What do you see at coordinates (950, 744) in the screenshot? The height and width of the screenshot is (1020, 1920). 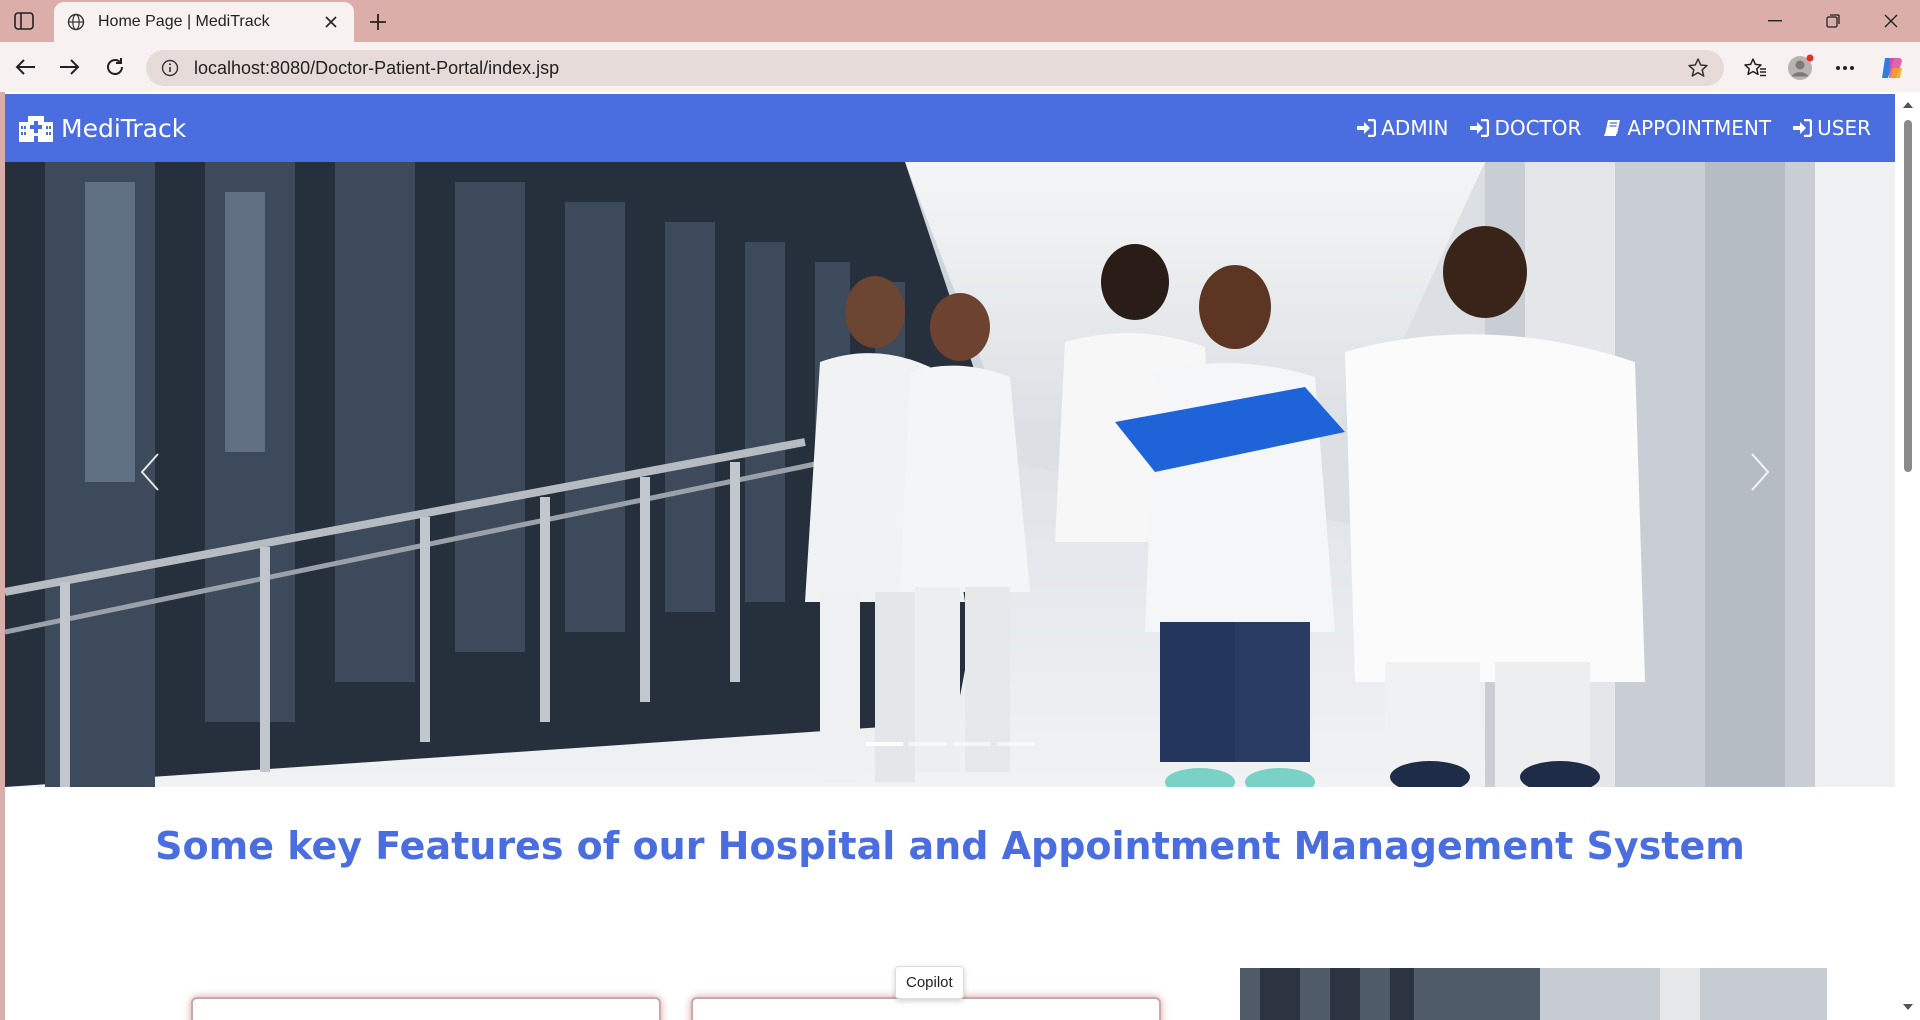 I see `carousel-indicators` at bounding box center [950, 744].